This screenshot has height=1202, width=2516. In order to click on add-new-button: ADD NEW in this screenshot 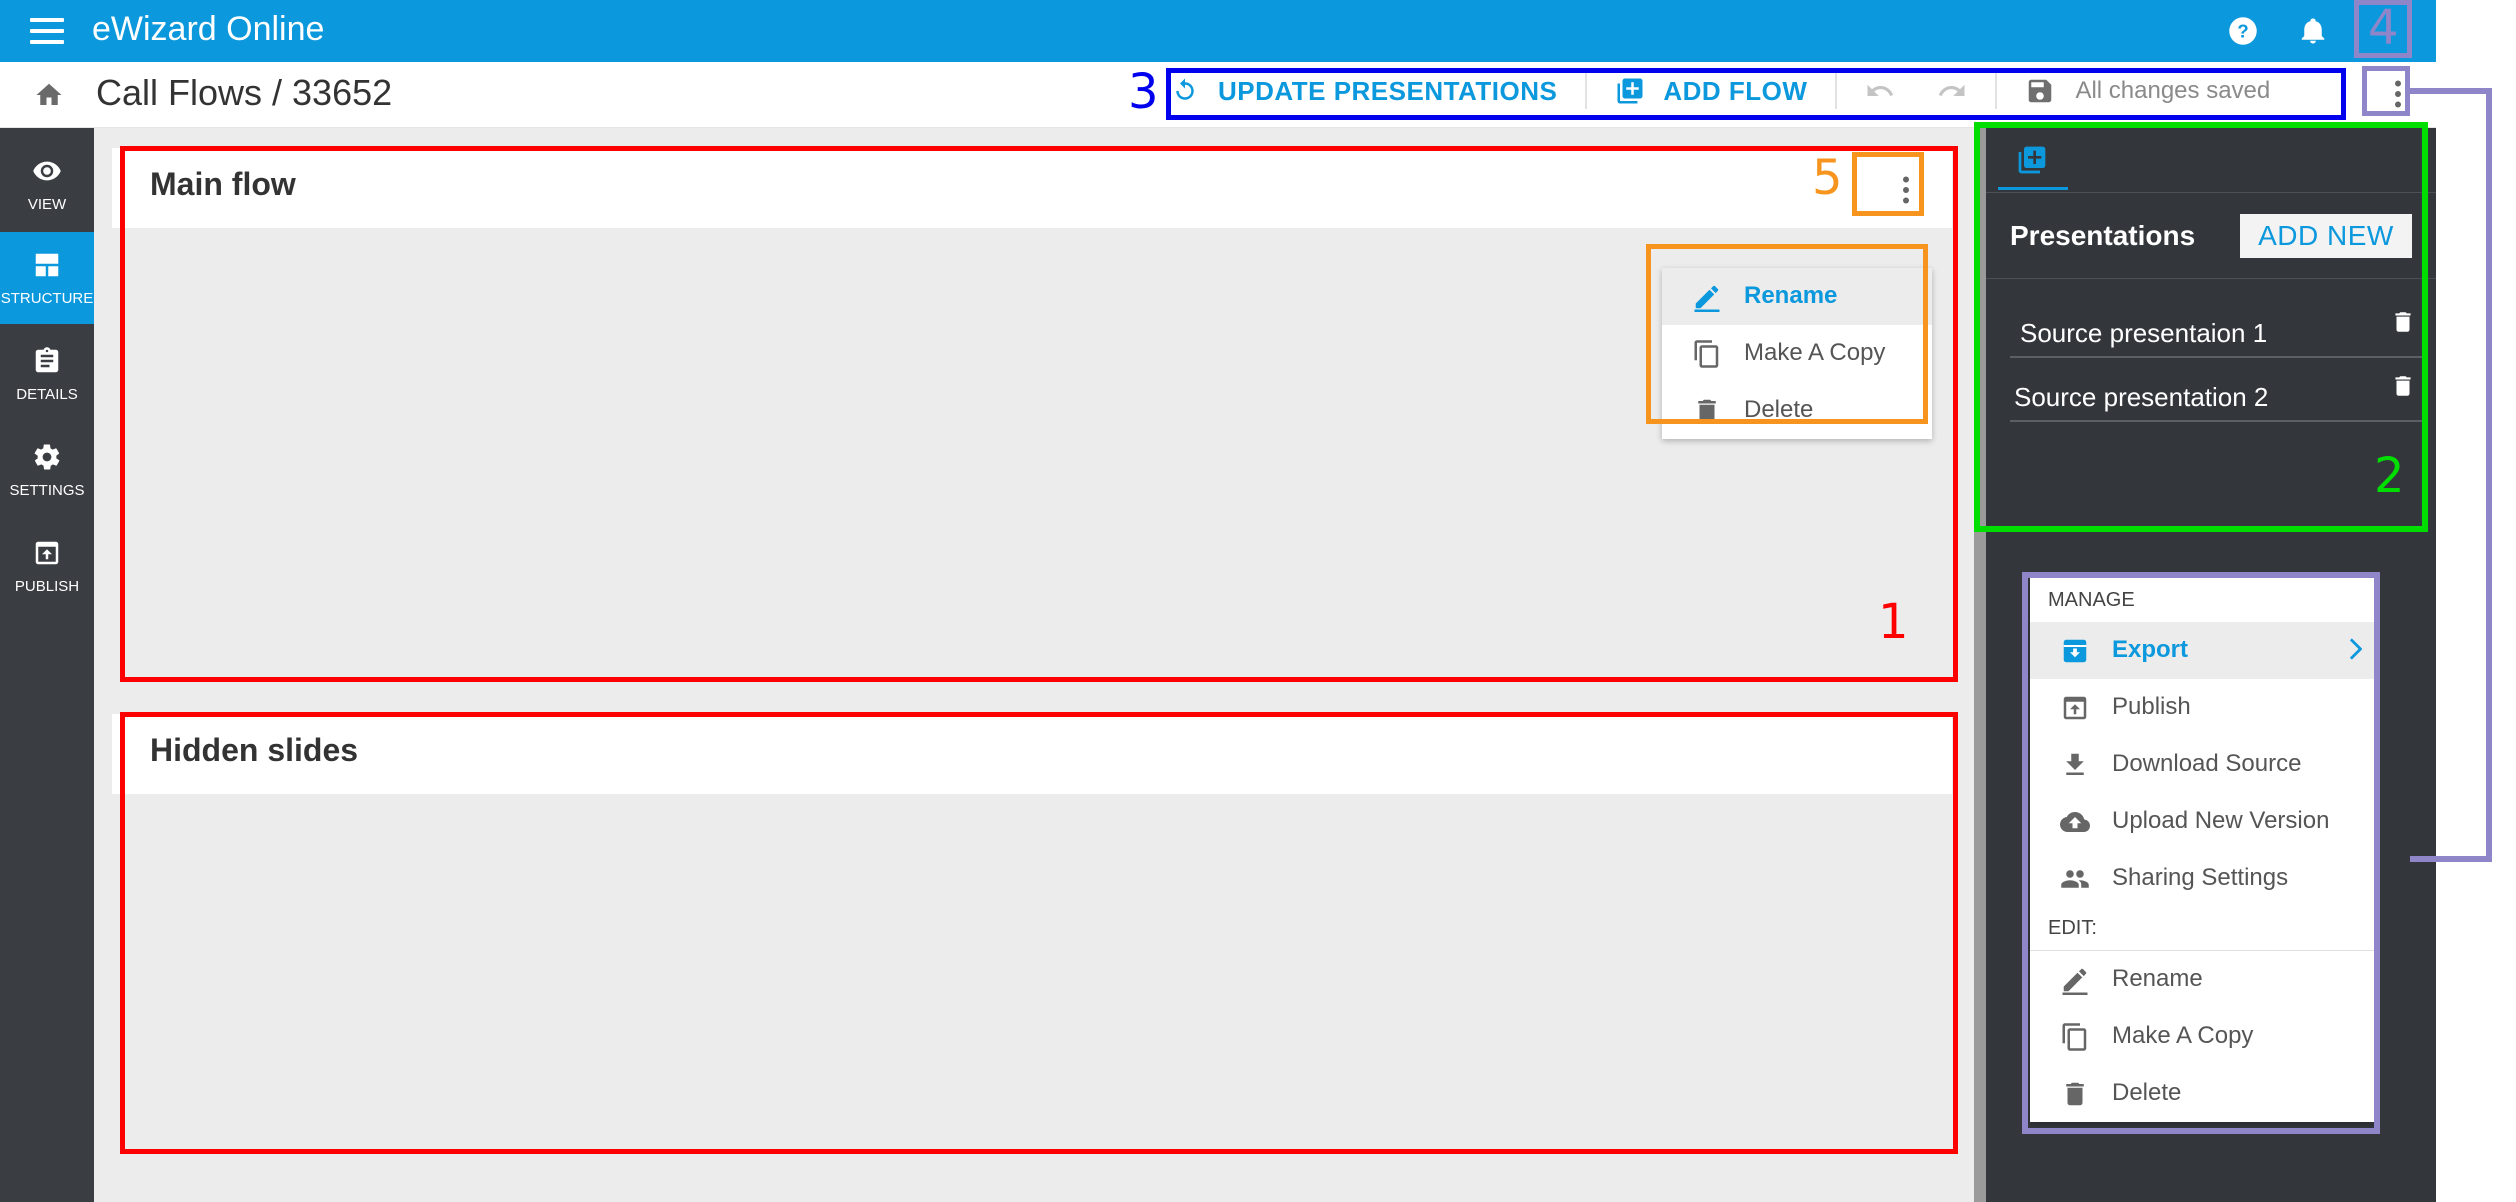, I will do `click(2326, 236)`.